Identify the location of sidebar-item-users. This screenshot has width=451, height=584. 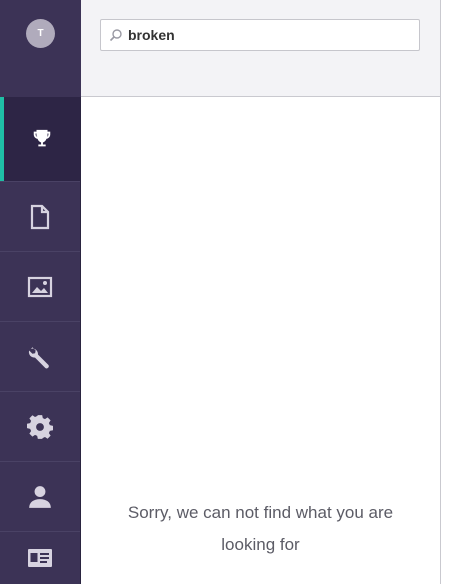
(40, 496).